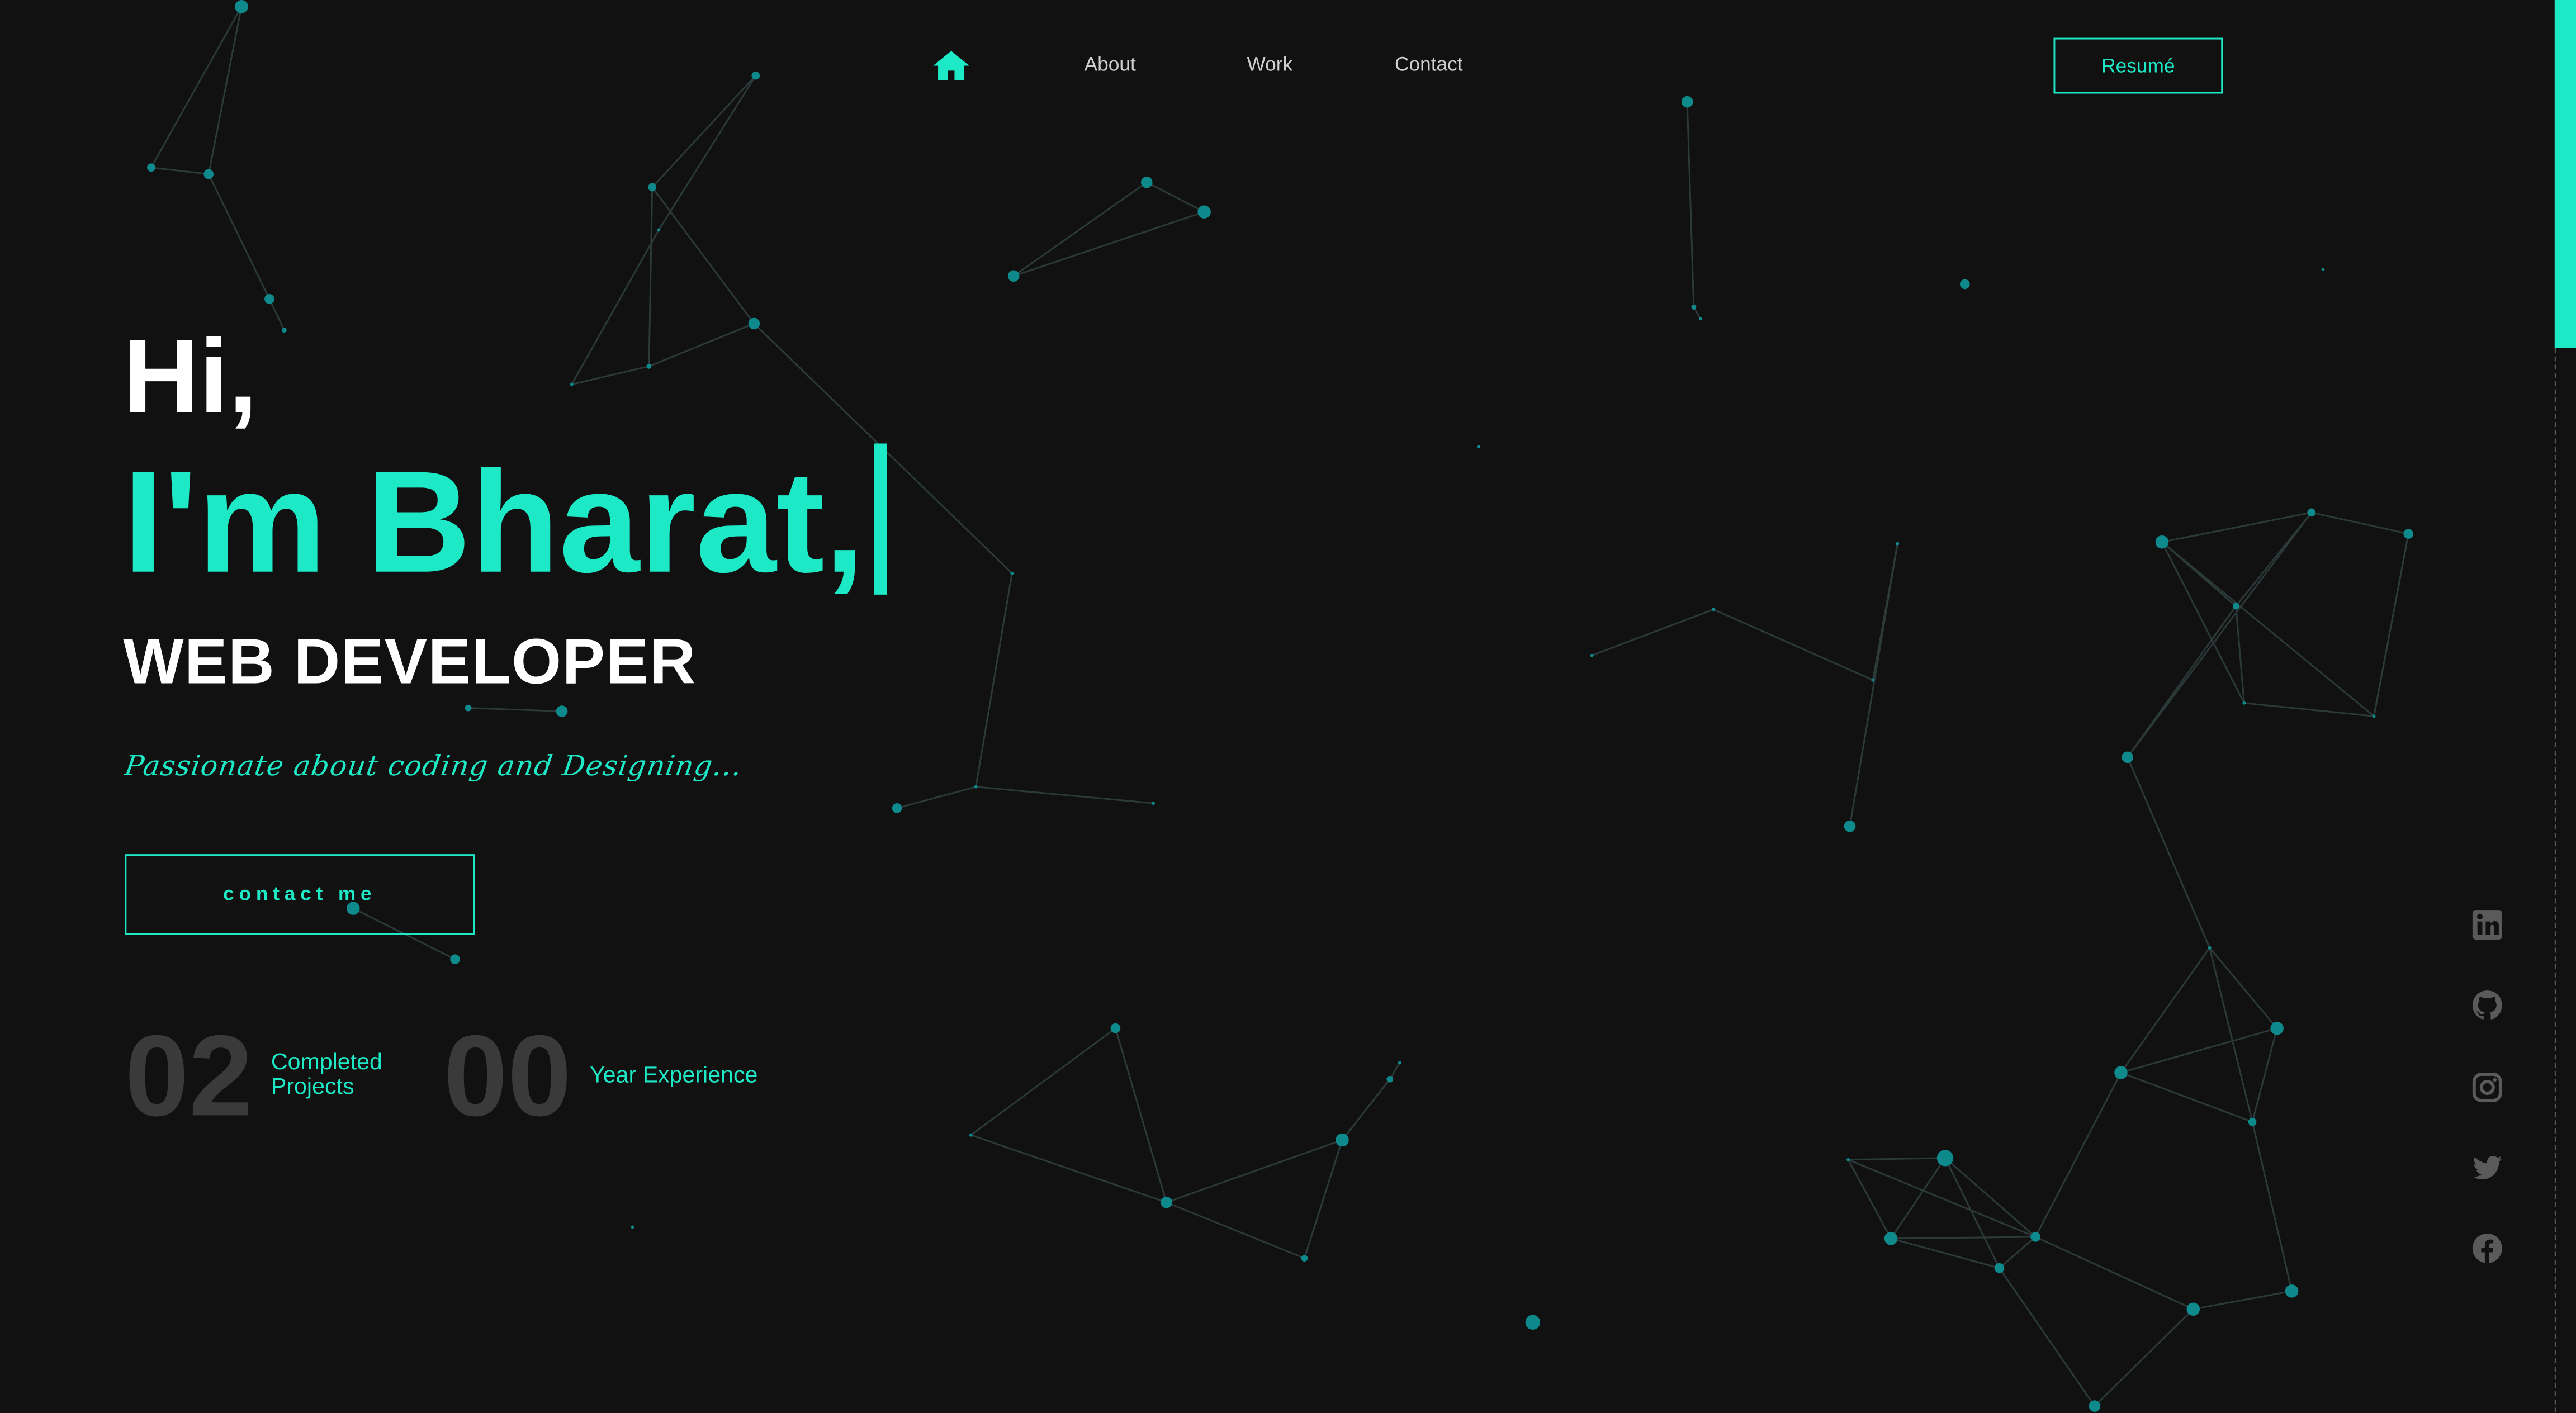 The height and width of the screenshot is (1413, 2576). Describe the element at coordinates (1429, 64) in the screenshot. I see `nav-link-contact: Contact` at that location.